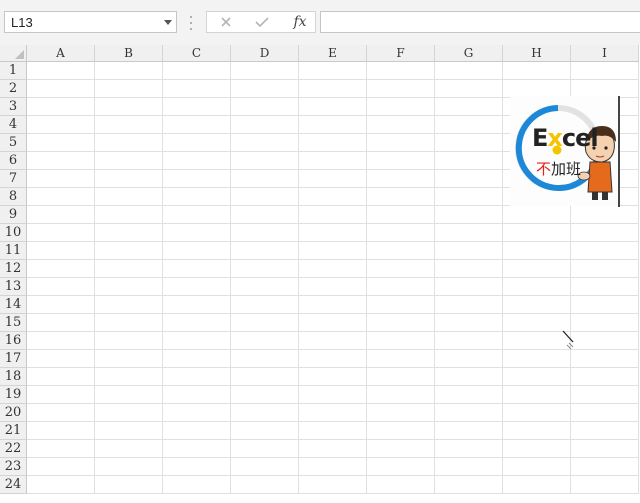 This screenshot has height=503, width=640. I want to click on cell-f3, so click(401, 107).